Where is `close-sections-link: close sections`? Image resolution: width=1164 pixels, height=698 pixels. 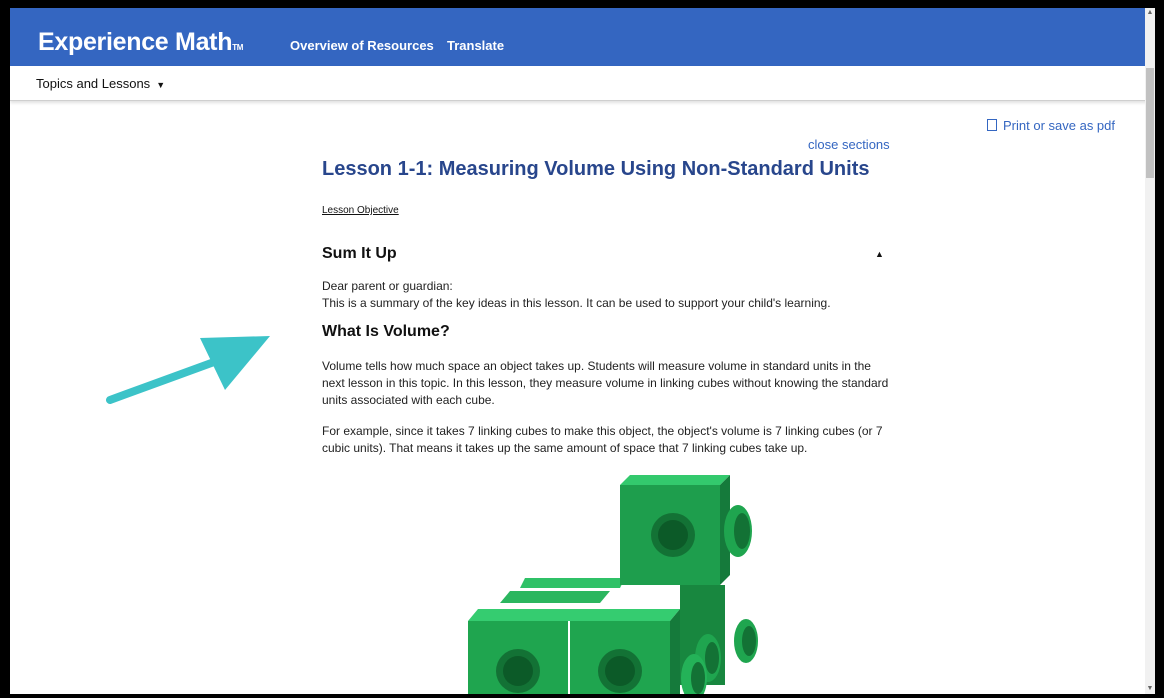
close-sections-link: close sections is located at coordinates (849, 144).